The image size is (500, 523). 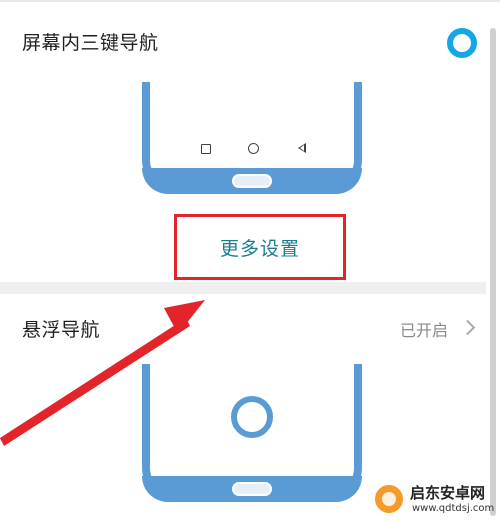 What do you see at coordinates (453, 508) in the screenshot?
I see `watermark-url: www.qdtdsj.com` at bounding box center [453, 508].